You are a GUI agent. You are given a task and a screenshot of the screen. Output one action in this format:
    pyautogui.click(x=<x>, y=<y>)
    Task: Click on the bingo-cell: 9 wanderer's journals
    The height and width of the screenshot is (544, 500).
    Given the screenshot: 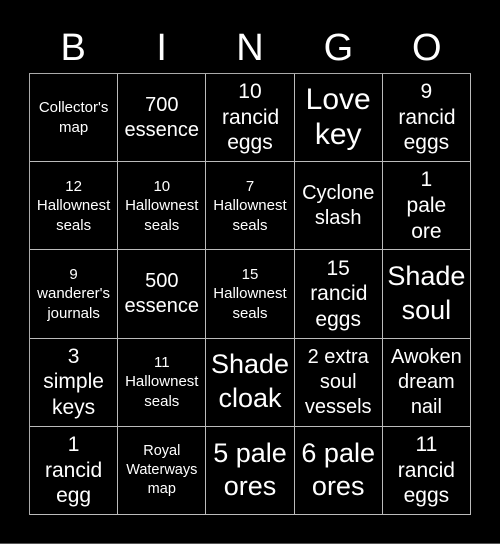 What is the action you would take?
    pyautogui.click(x=74, y=294)
    